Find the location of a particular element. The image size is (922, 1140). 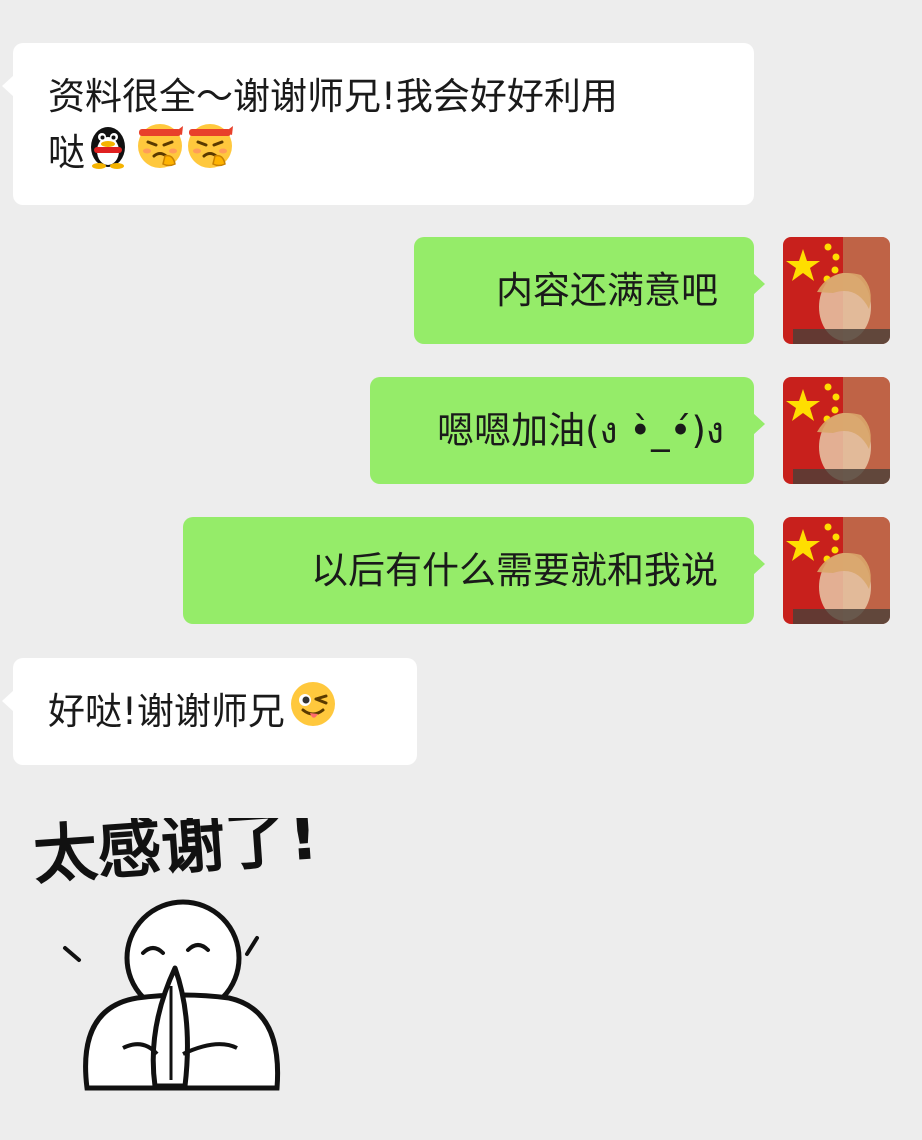

outgoing-message-bubble: 内容还满意吧 is located at coordinates (589, 290).